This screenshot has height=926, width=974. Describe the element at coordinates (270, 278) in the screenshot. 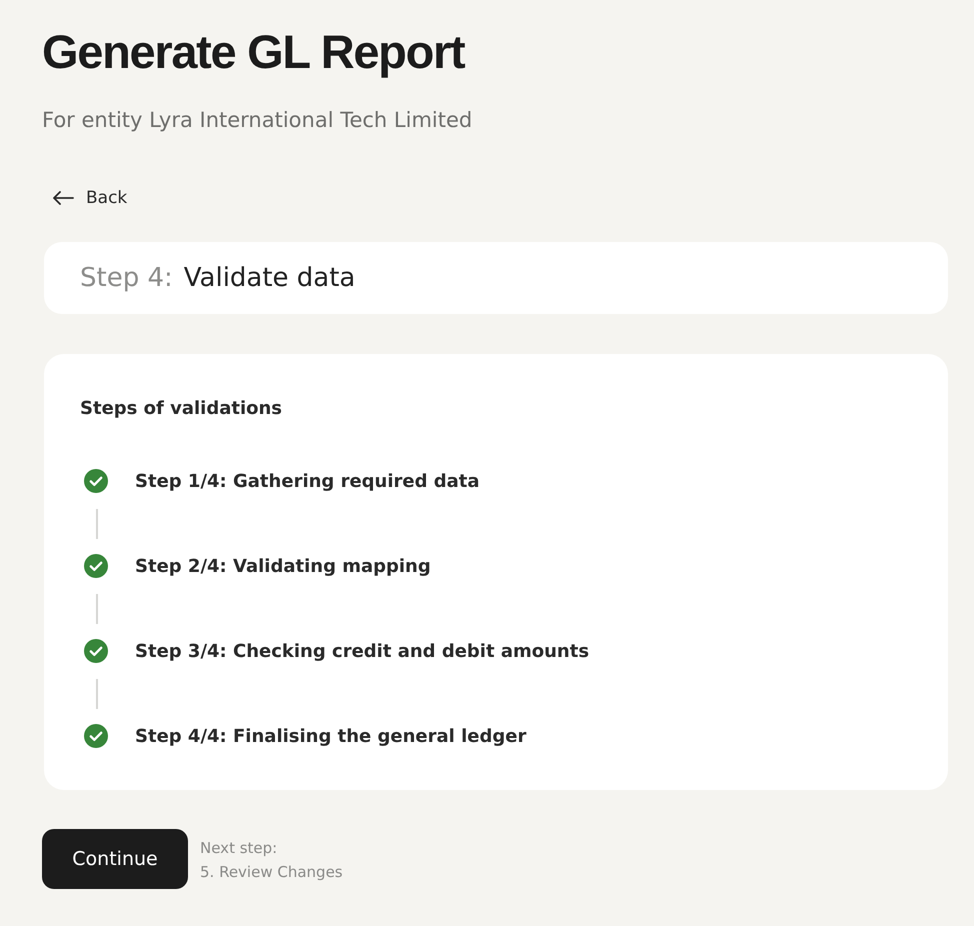

I see `step-title: Validate data` at that location.